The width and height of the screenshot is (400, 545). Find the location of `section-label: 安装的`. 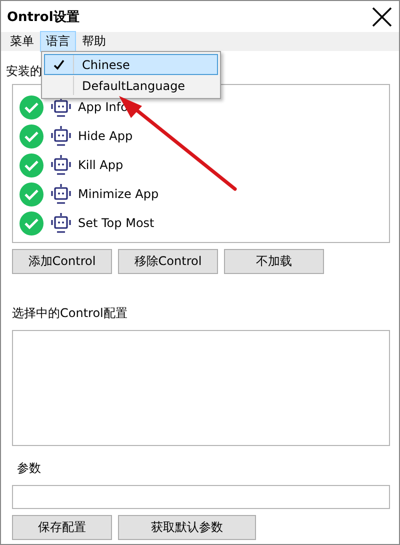

section-label: 安装的 is located at coordinates (24, 71).